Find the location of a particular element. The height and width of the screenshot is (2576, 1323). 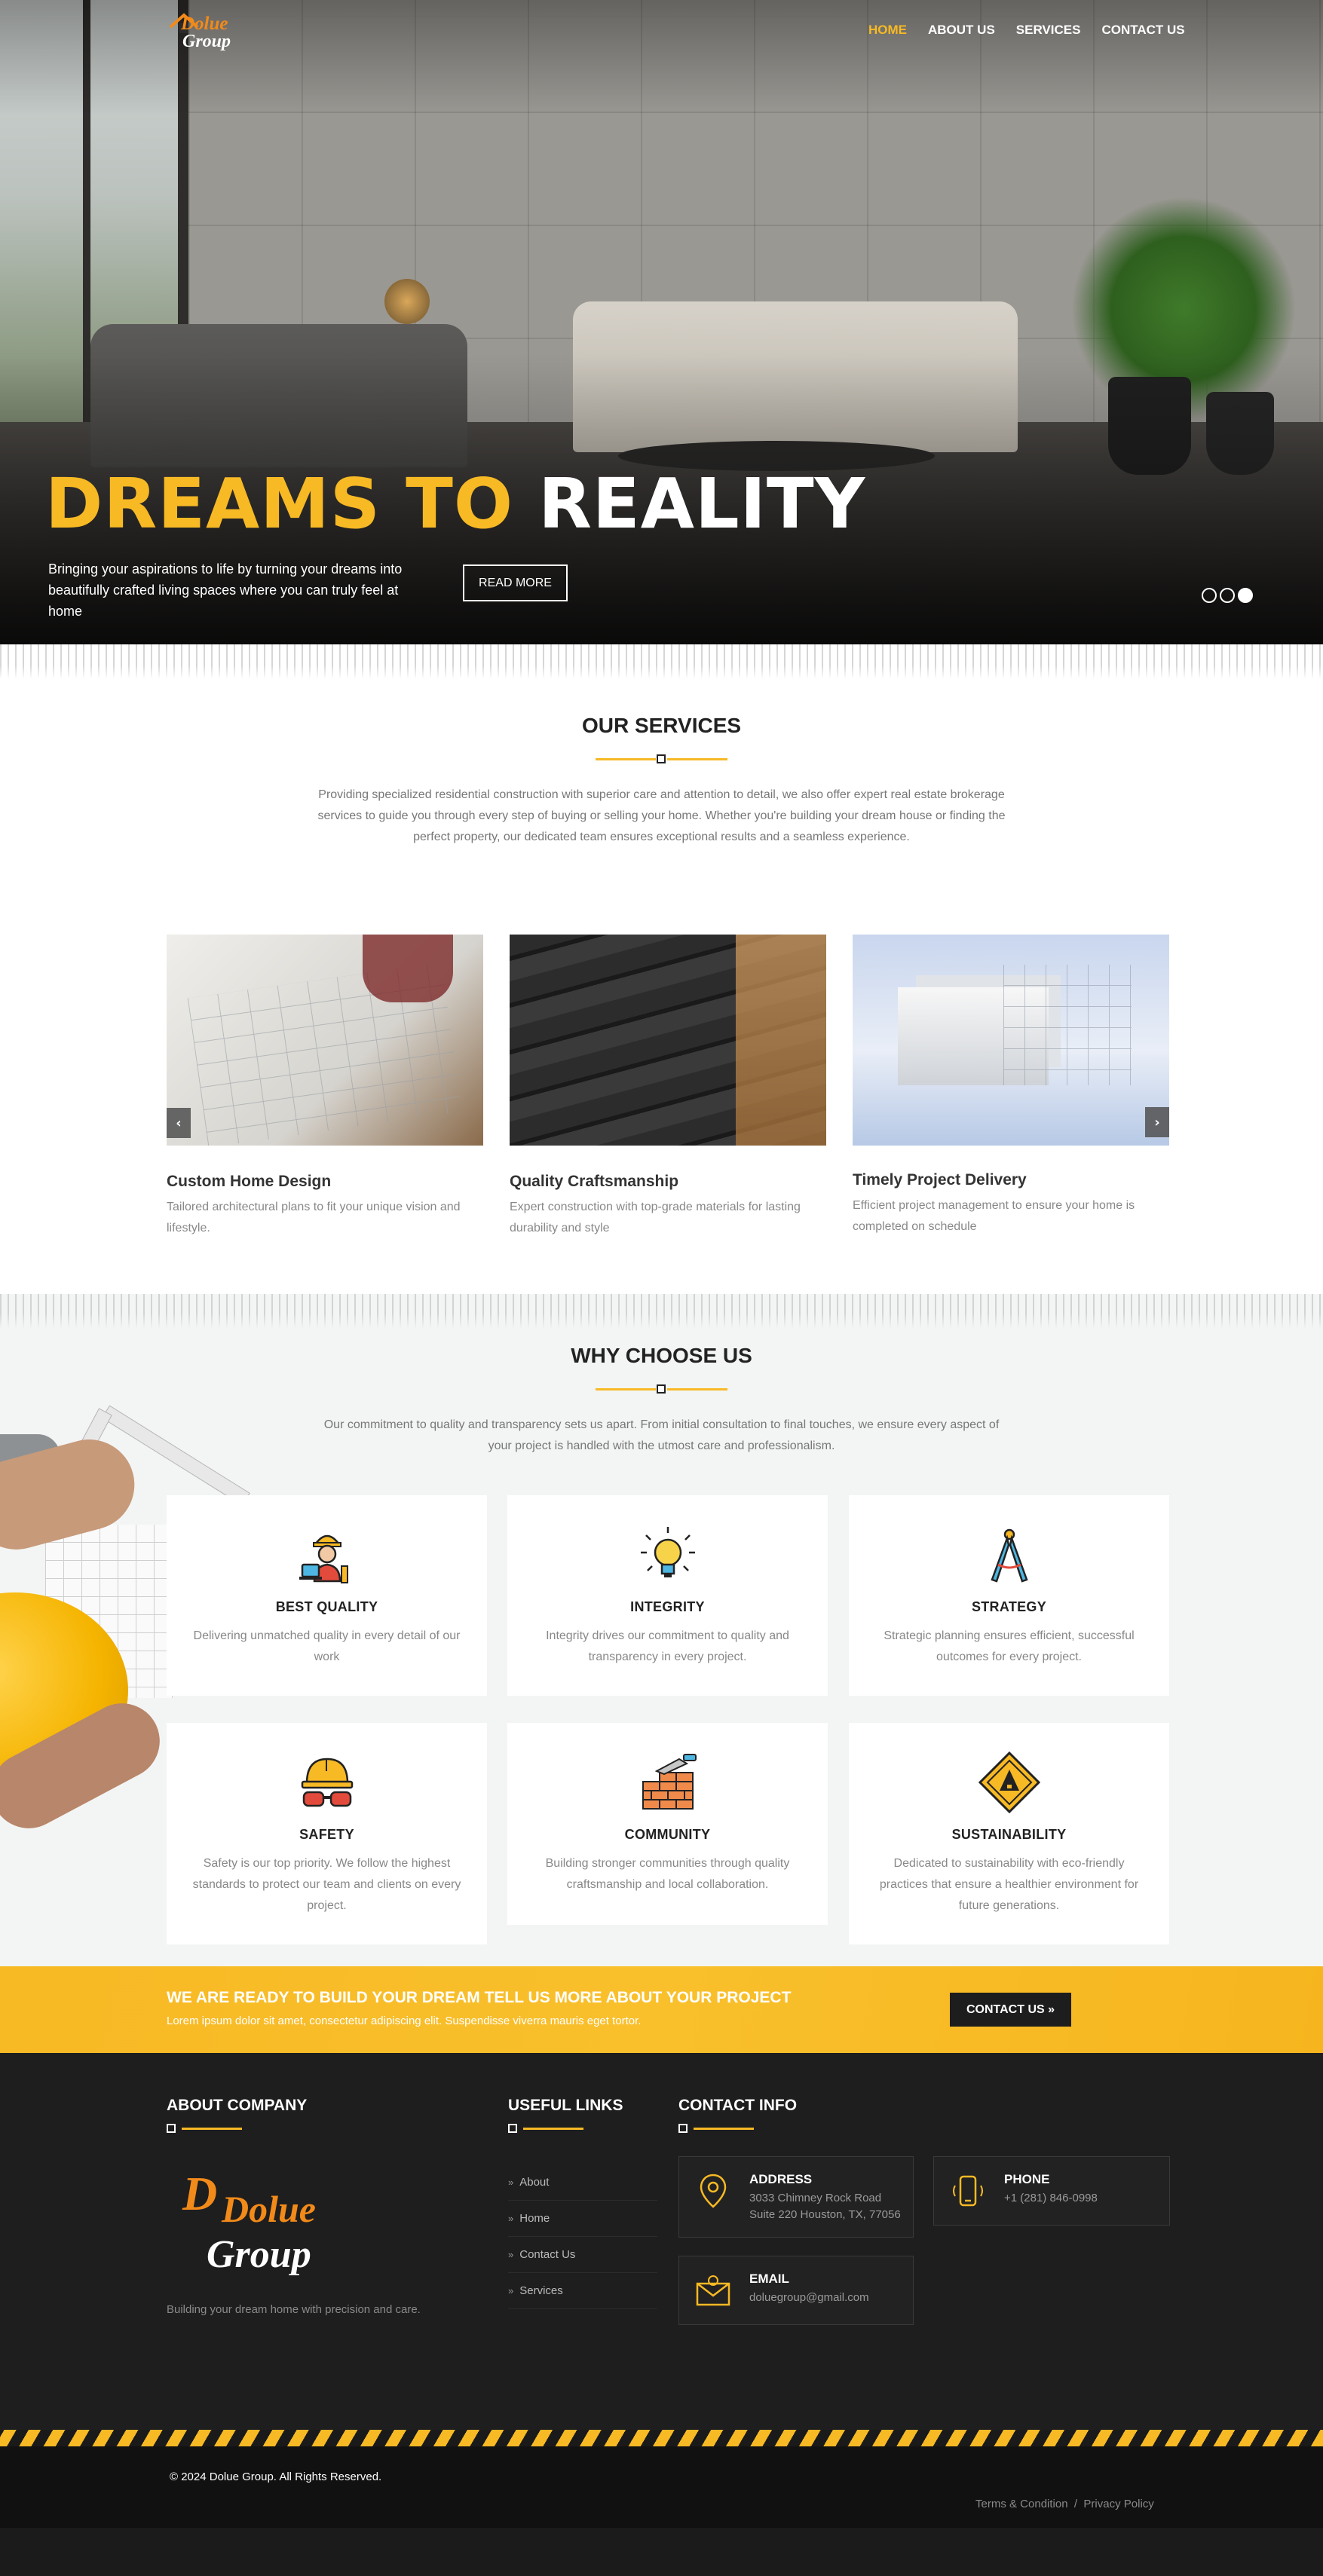

service-card-title: Timely Project Delivery is located at coordinates (940, 1180).